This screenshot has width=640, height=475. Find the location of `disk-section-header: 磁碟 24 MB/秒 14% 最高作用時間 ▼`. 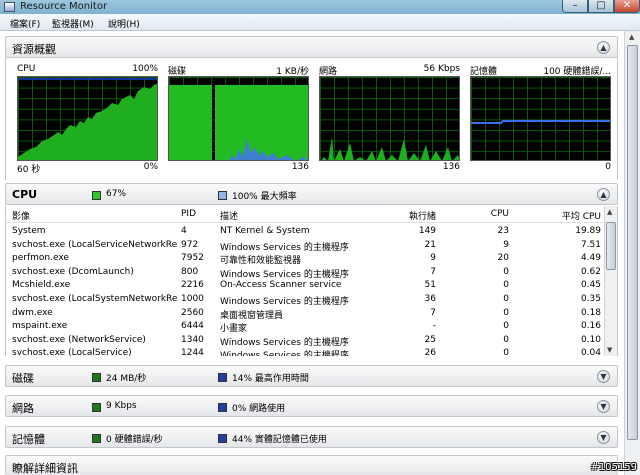

disk-section-header: 磁碟 24 MB/秒 14% 最高作用時間 ▼ is located at coordinates (311, 376).